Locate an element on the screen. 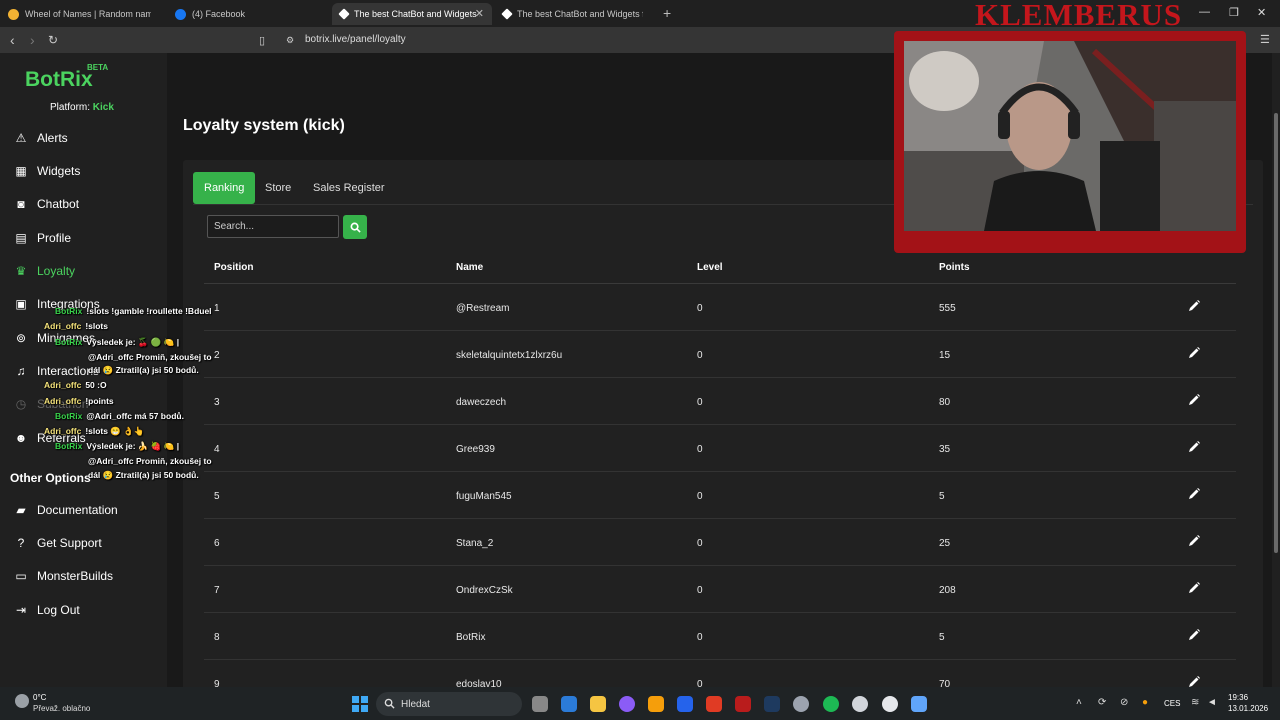  maximize-icon: ❐ is located at coordinates (1234, 12).